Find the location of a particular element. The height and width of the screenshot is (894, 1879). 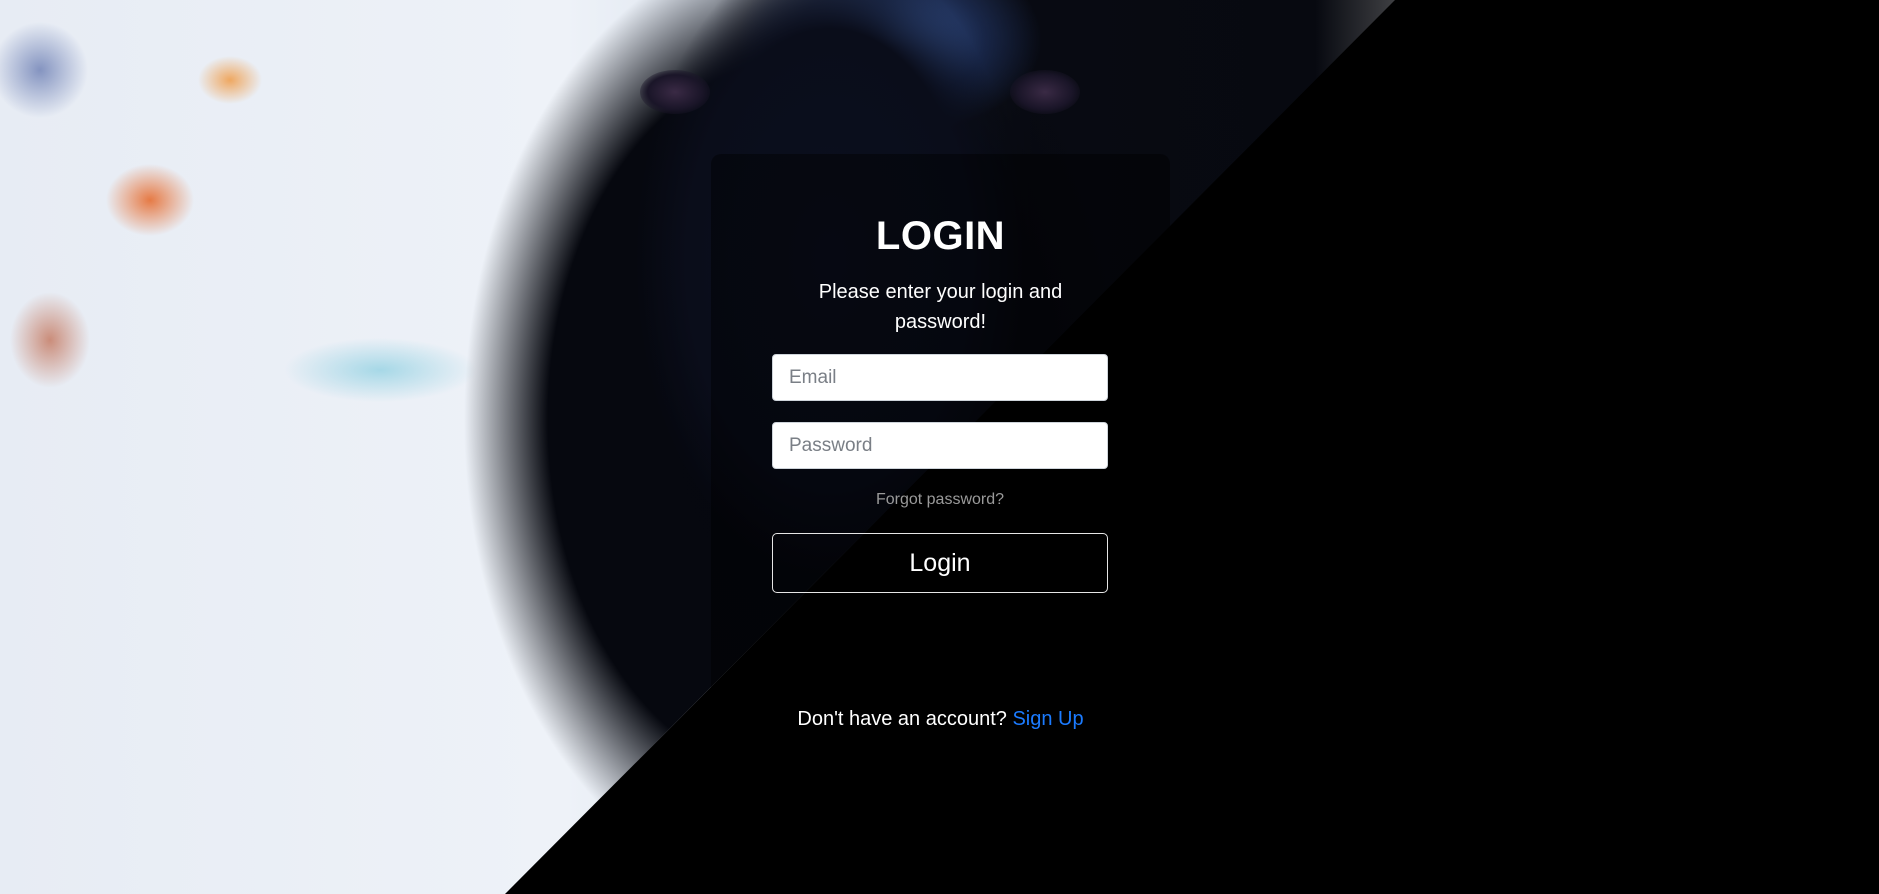

login-button: Login is located at coordinates (940, 563).